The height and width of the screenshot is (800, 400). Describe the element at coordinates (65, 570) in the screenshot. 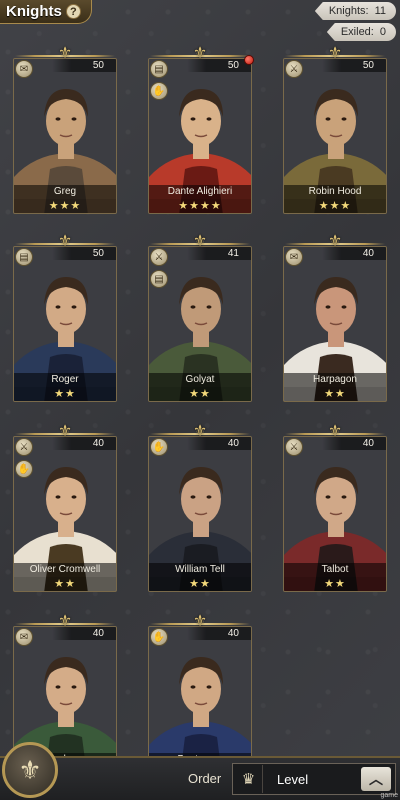

I see `knight-name: Oliver Cromwell` at that location.